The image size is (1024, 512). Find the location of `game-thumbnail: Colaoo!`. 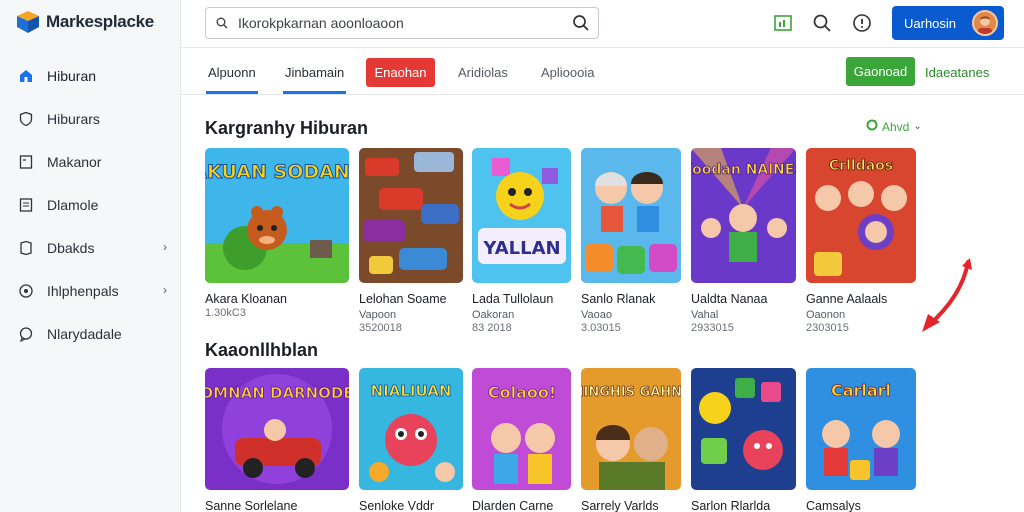

game-thumbnail: Colaoo! is located at coordinates (521, 429).